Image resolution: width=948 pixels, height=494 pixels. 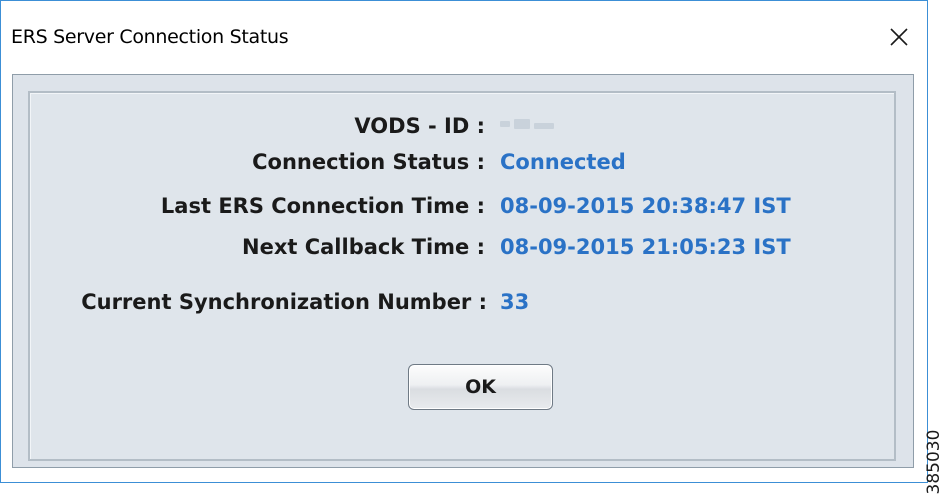 I want to click on window-title: ERS Server Connection Status, so click(x=150, y=37).